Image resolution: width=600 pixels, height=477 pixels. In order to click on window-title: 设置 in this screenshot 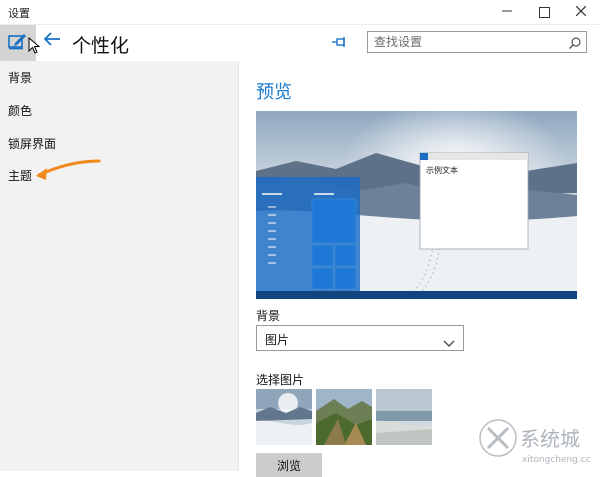, I will do `click(19, 13)`.